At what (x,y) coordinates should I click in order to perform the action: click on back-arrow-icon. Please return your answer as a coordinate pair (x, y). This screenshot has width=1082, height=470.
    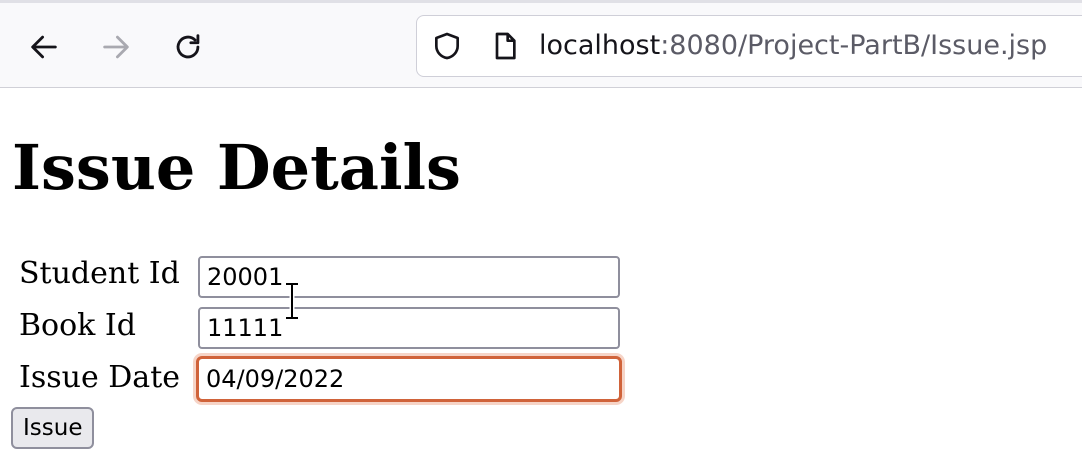
    Looking at the image, I should click on (44, 47).